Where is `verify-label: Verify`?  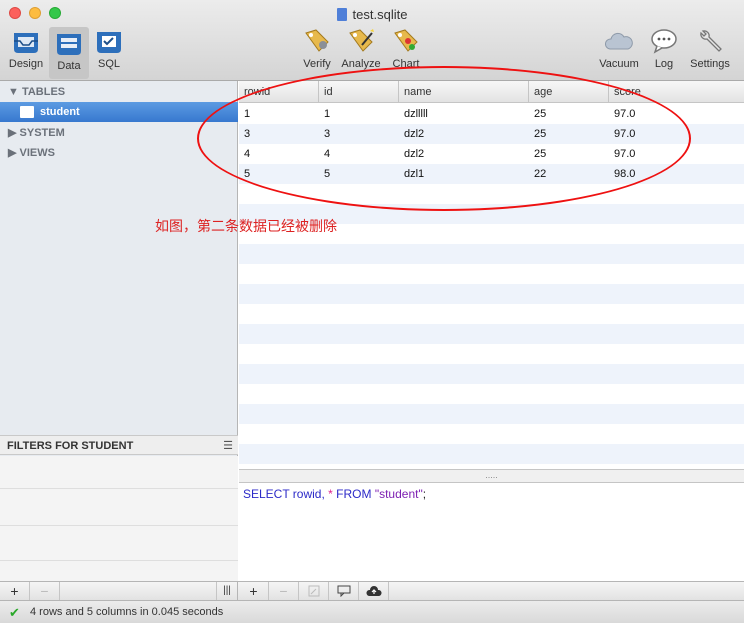 verify-label: Verify is located at coordinates (317, 64).